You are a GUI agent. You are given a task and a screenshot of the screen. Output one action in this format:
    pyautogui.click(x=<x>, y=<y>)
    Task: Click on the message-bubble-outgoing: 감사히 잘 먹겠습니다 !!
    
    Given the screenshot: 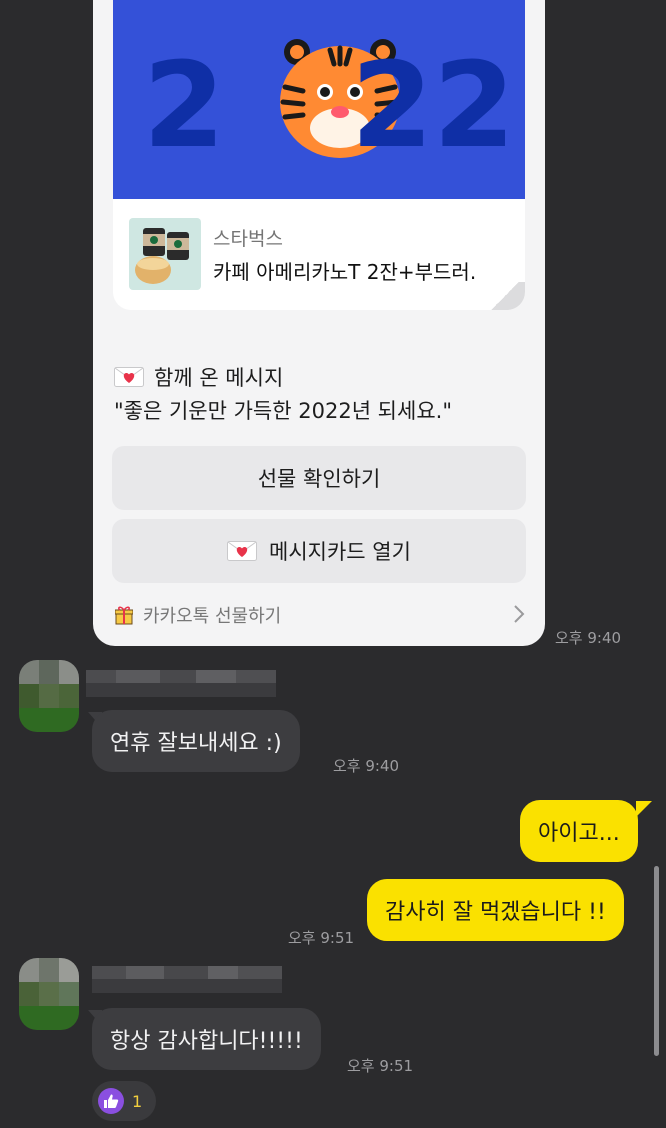 What is the action you would take?
    pyautogui.click(x=495, y=910)
    